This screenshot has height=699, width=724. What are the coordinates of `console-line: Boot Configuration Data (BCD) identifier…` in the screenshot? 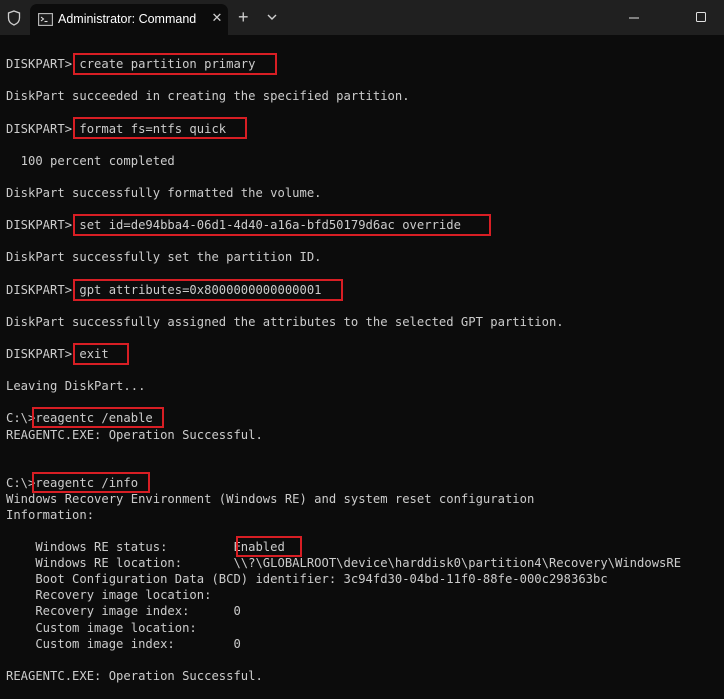 It's located at (307, 579).